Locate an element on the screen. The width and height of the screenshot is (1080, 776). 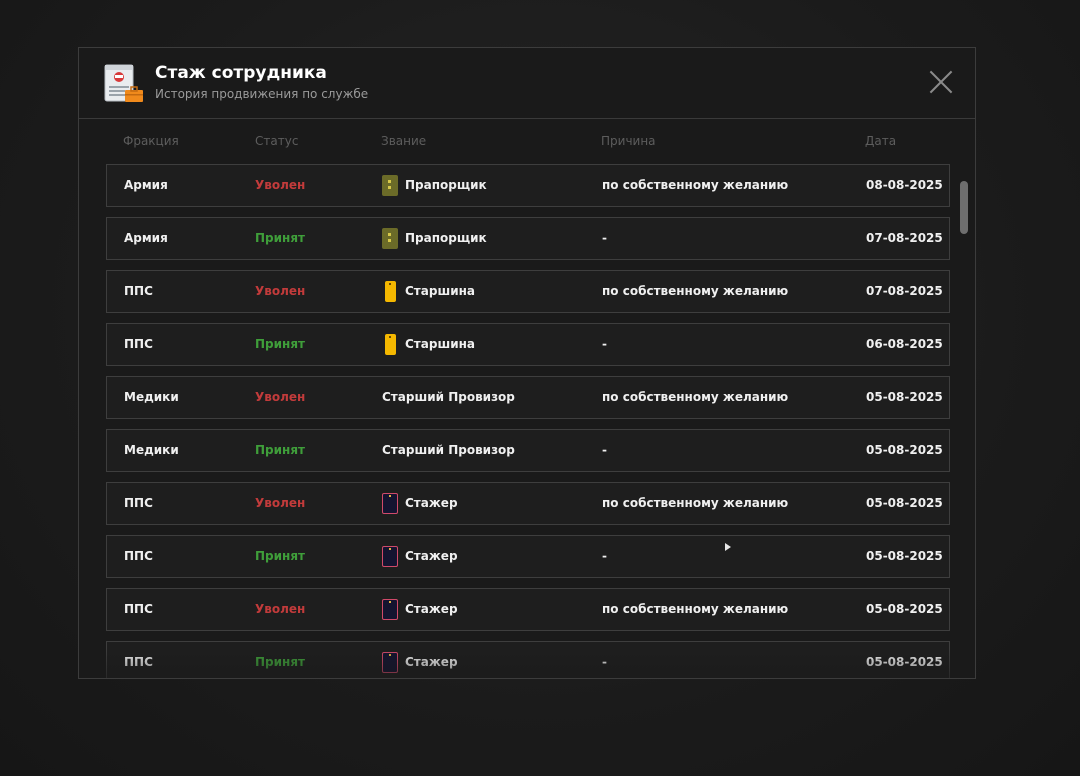
modal-title: Стаж сотрудника is located at coordinates (241, 73).